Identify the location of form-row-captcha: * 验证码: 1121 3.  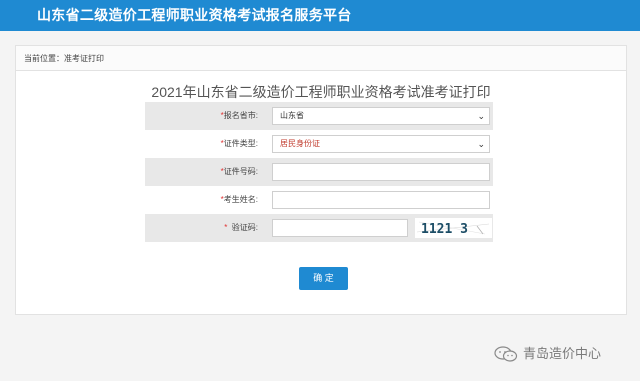
(319, 228).